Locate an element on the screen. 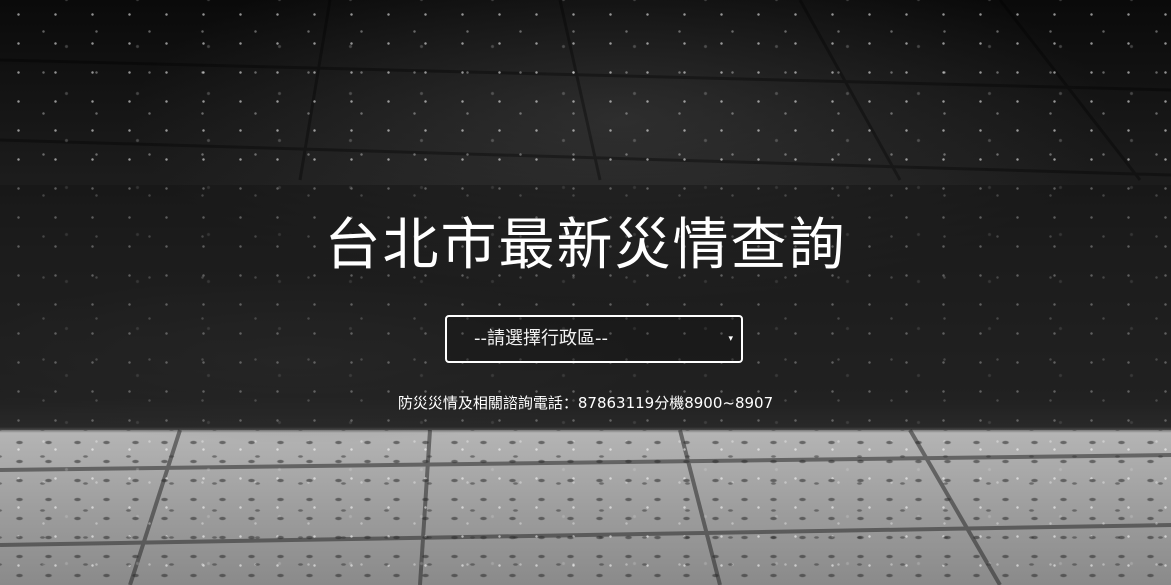 The width and height of the screenshot is (1171, 585). district-select-value: --請選擇行政區-- is located at coordinates (541, 338).